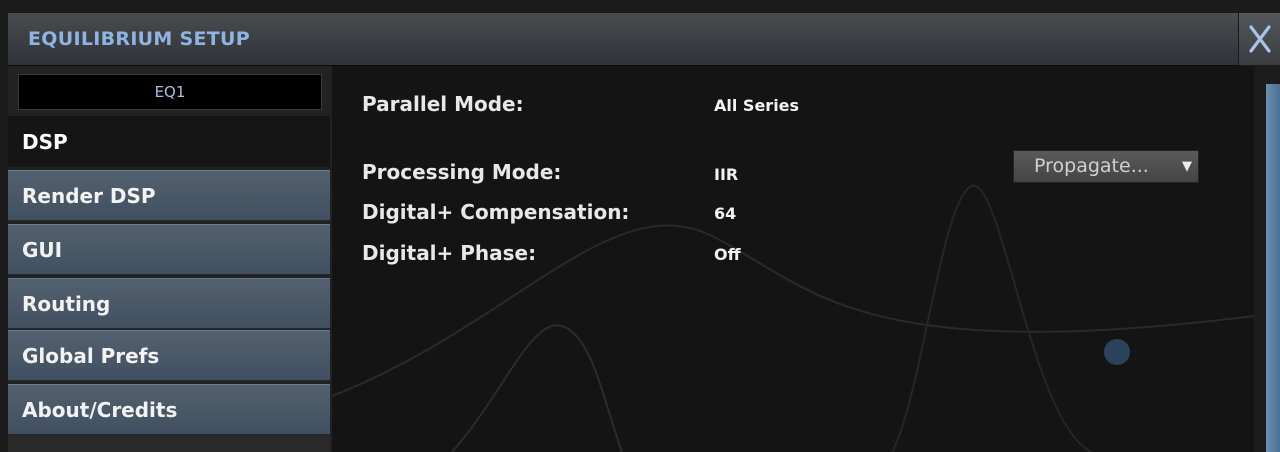  What do you see at coordinates (169, 141) in the screenshot?
I see `sidebar-item-dsp: DSP` at bounding box center [169, 141].